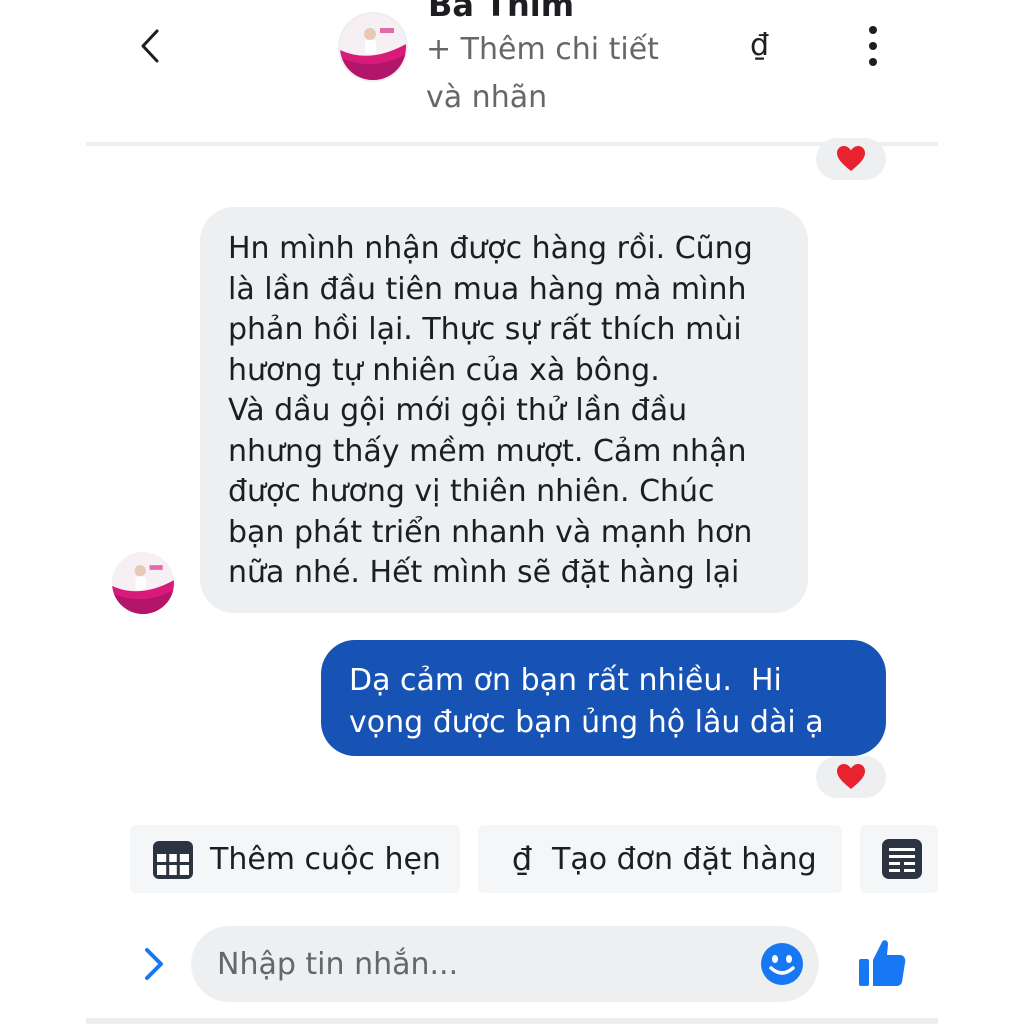 The image size is (1024, 1024). I want to click on contact-name: Bà Thím, so click(501, 12).